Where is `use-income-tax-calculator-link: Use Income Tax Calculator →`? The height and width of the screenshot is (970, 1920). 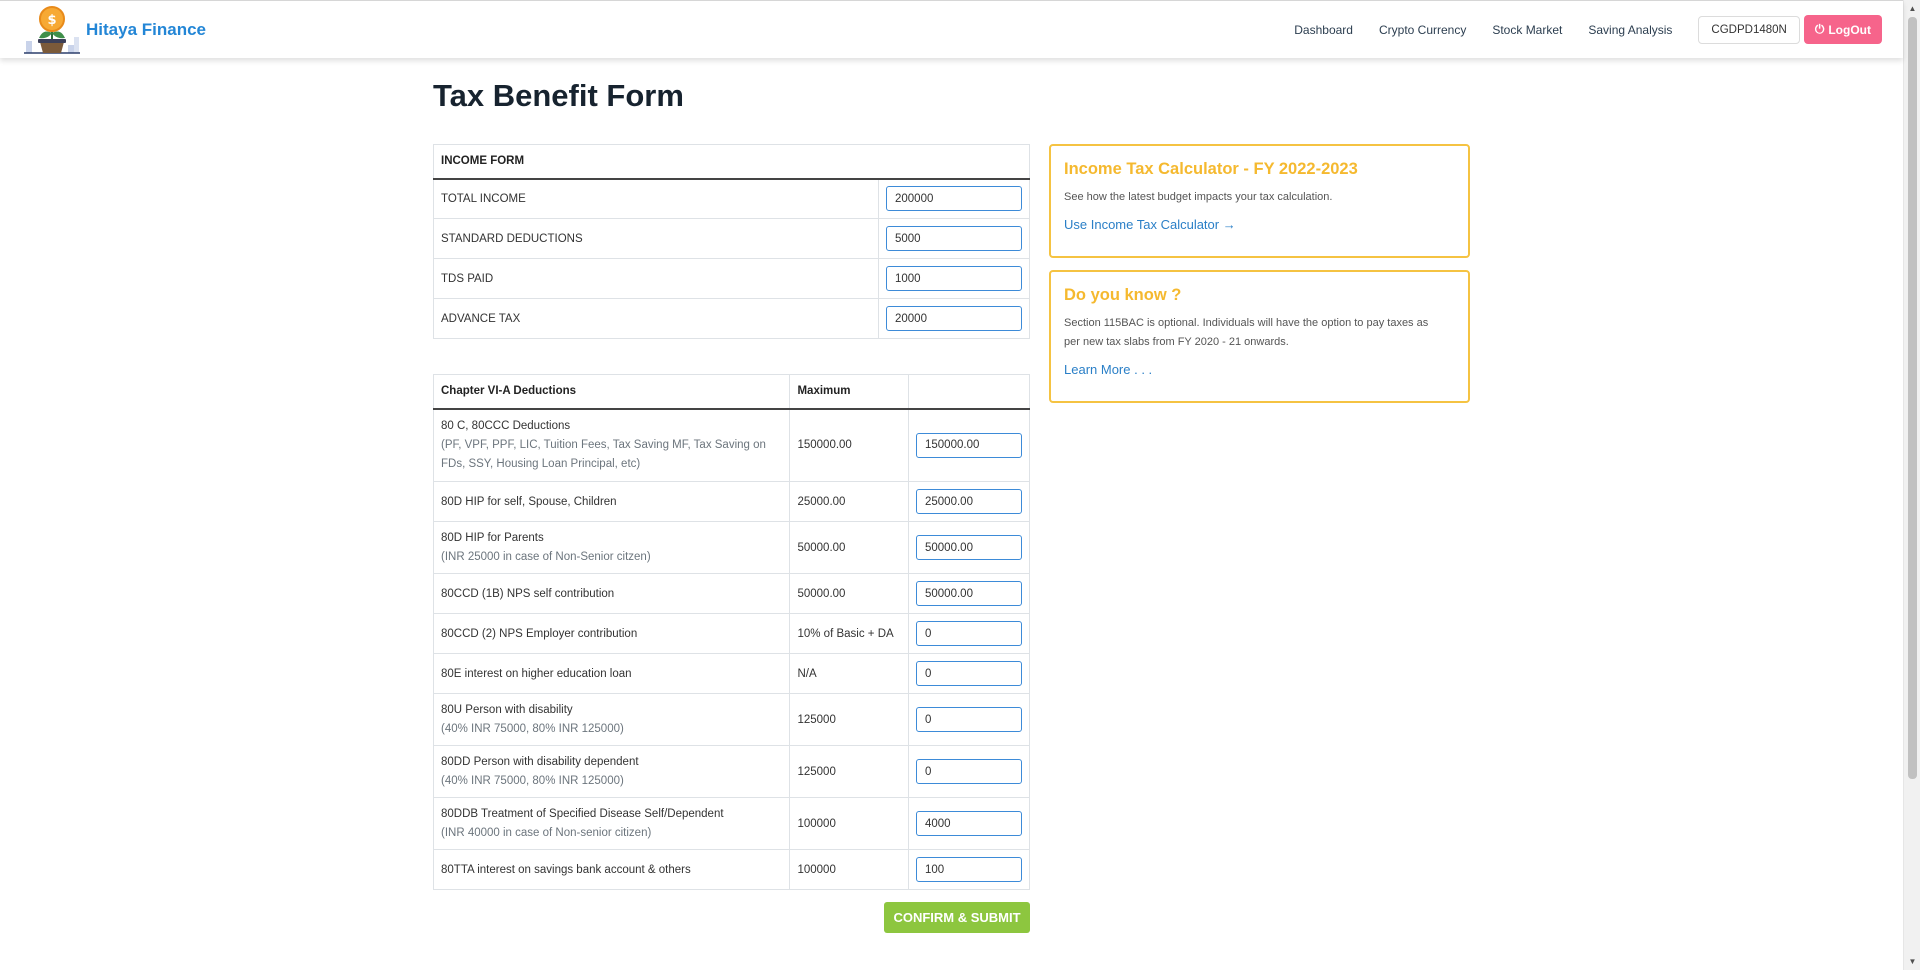 use-income-tax-calculator-link: Use Income Tax Calculator → is located at coordinates (1150, 224).